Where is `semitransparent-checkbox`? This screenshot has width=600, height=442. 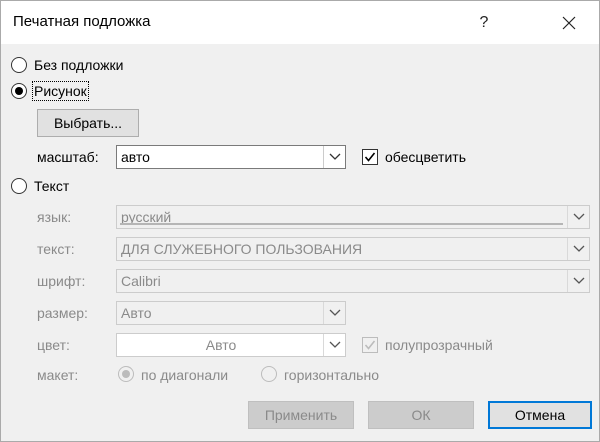 semitransparent-checkbox is located at coordinates (370, 345).